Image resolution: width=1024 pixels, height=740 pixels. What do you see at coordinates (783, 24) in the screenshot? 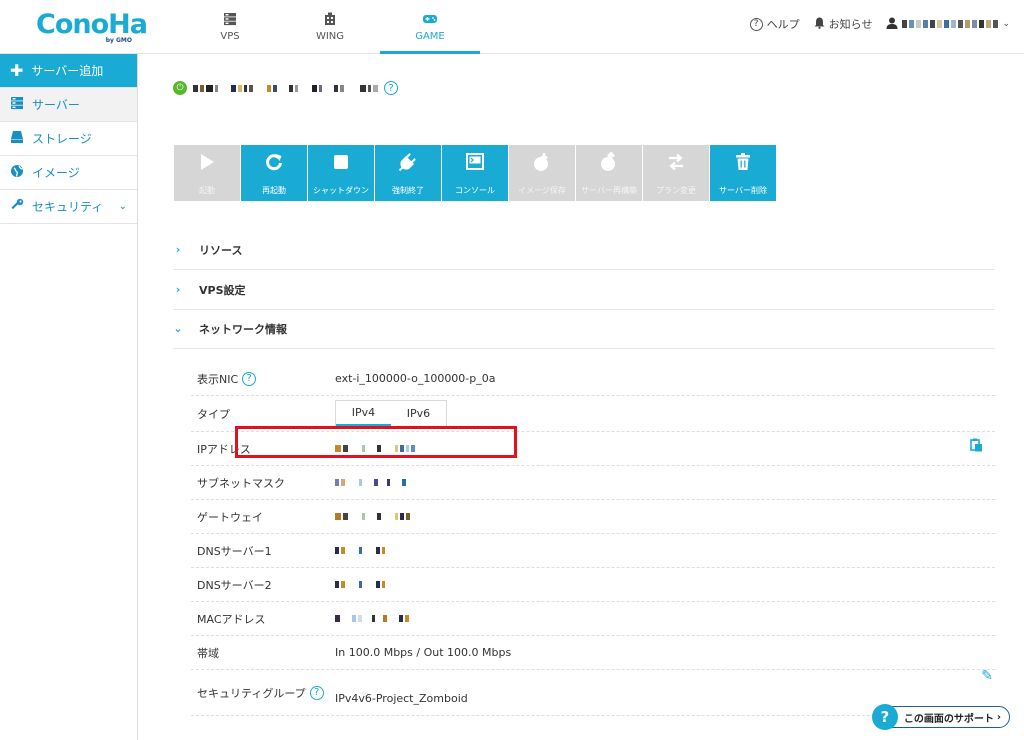
I see `help-label: ヘルプ` at bounding box center [783, 24].